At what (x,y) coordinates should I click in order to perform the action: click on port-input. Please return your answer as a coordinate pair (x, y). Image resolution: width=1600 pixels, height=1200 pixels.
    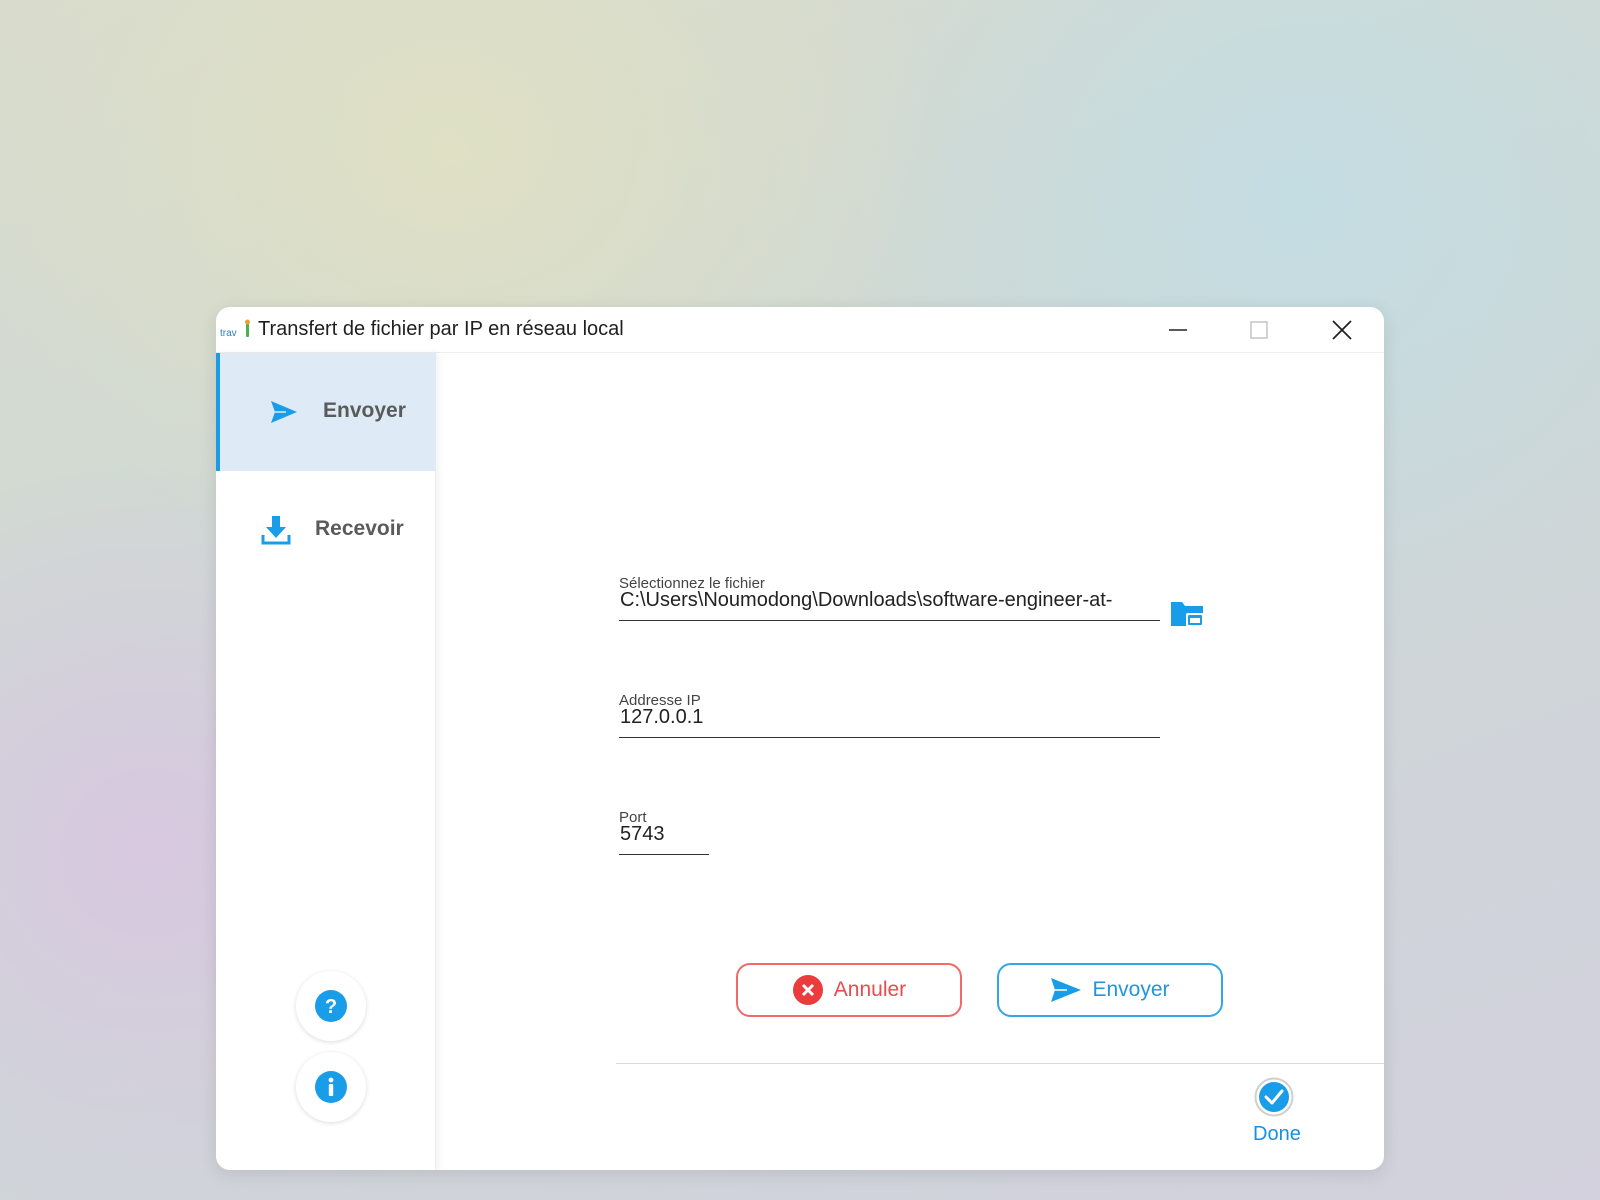
    Looking at the image, I should click on (664, 835).